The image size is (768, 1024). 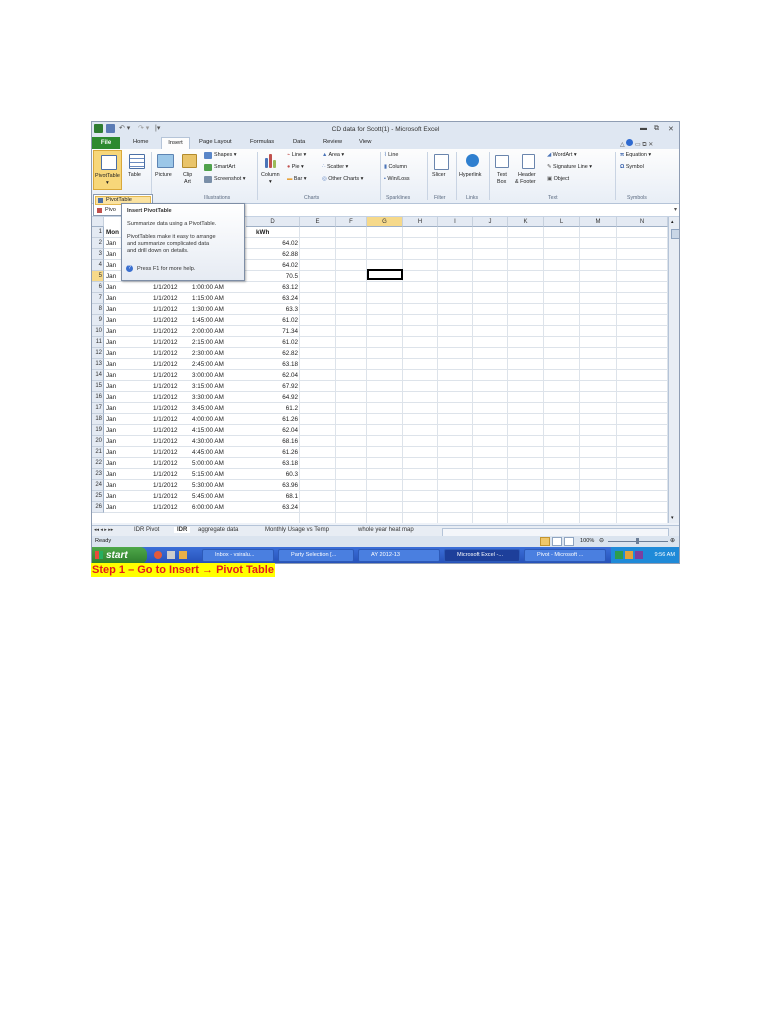 I want to click on cell-time: 4:30:00 AM, so click(x=208, y=441).